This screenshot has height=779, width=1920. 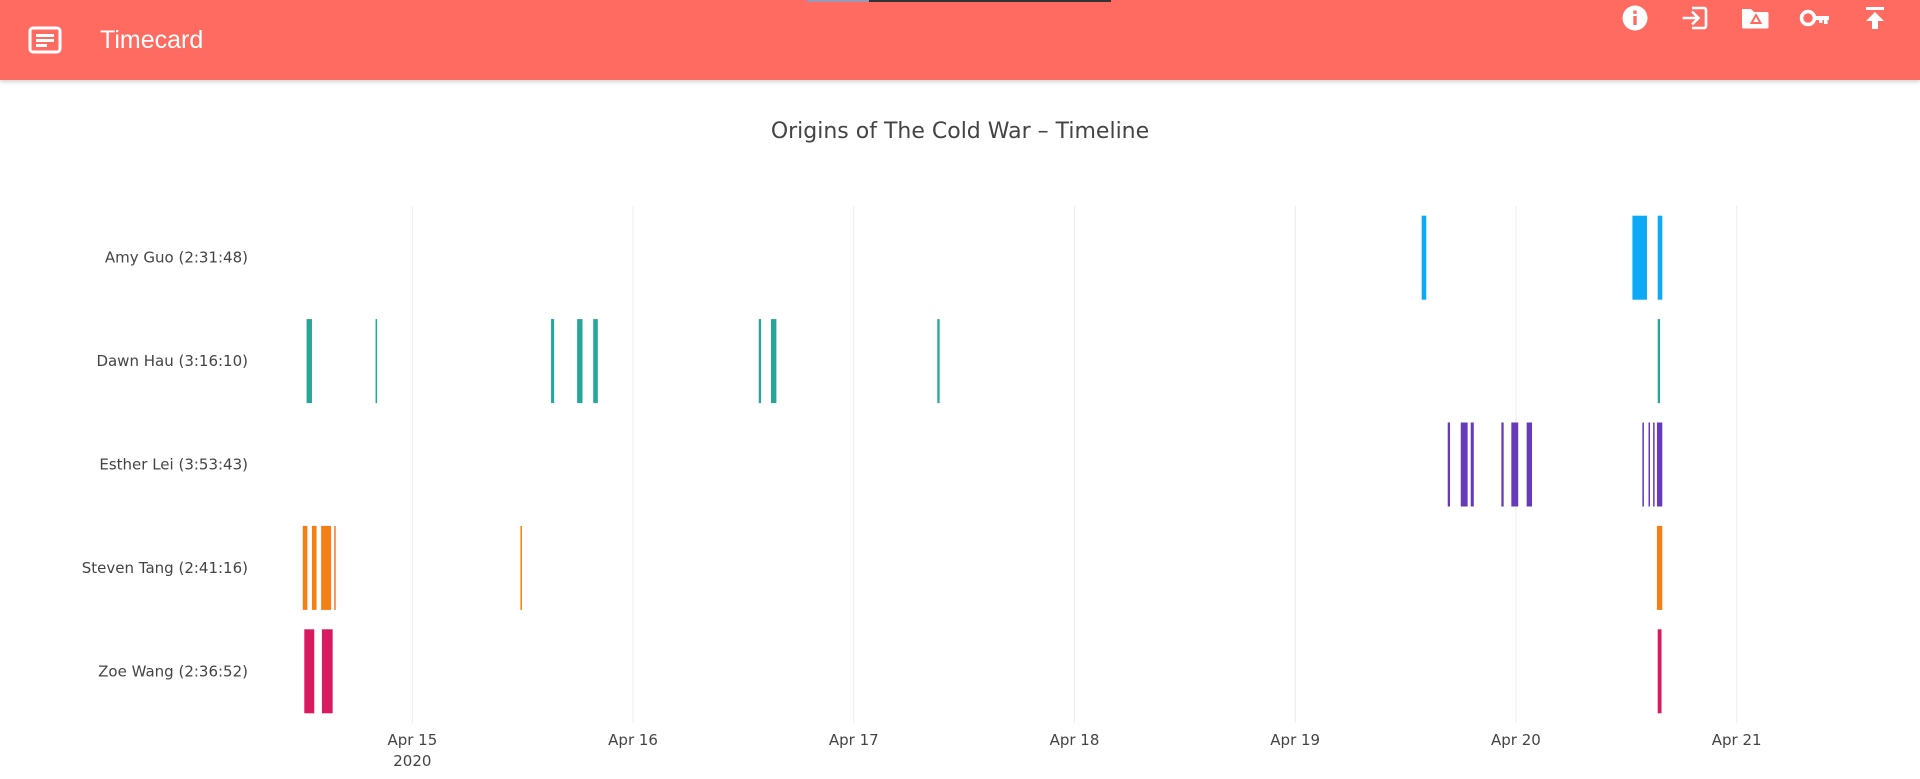 I want to click on upload-icon, so click(x=1875, y=18).